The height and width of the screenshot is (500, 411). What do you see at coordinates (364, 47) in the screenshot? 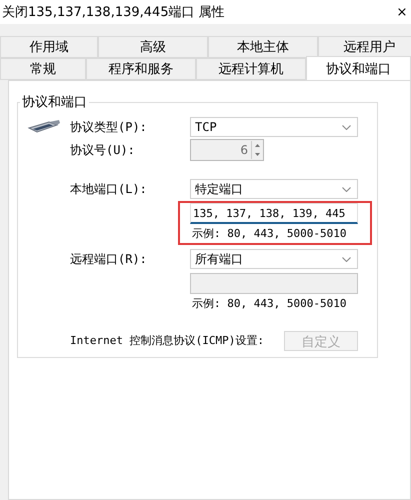
I see `tab: 远程用户` at bounding box center [364, 47].